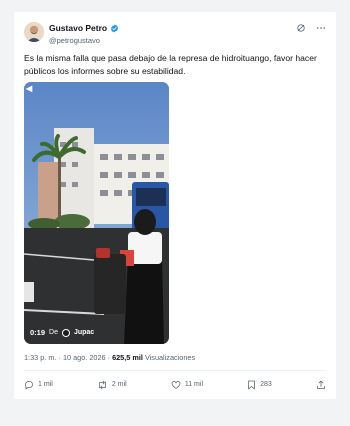  What do you see at coordinates (301, 28) in the screenshot?
I see `grok-icon` at bounding box center [301, 28].